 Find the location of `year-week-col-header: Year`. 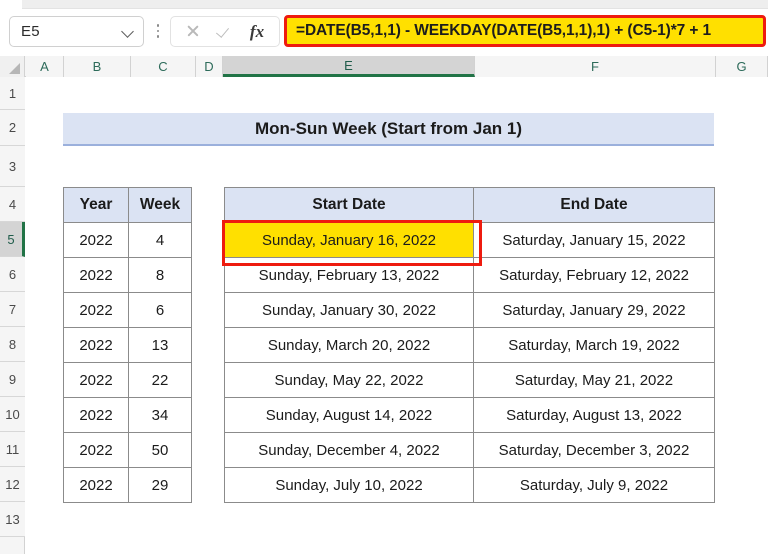

year-week-col-header: Year is located at coordinates (96, 205).